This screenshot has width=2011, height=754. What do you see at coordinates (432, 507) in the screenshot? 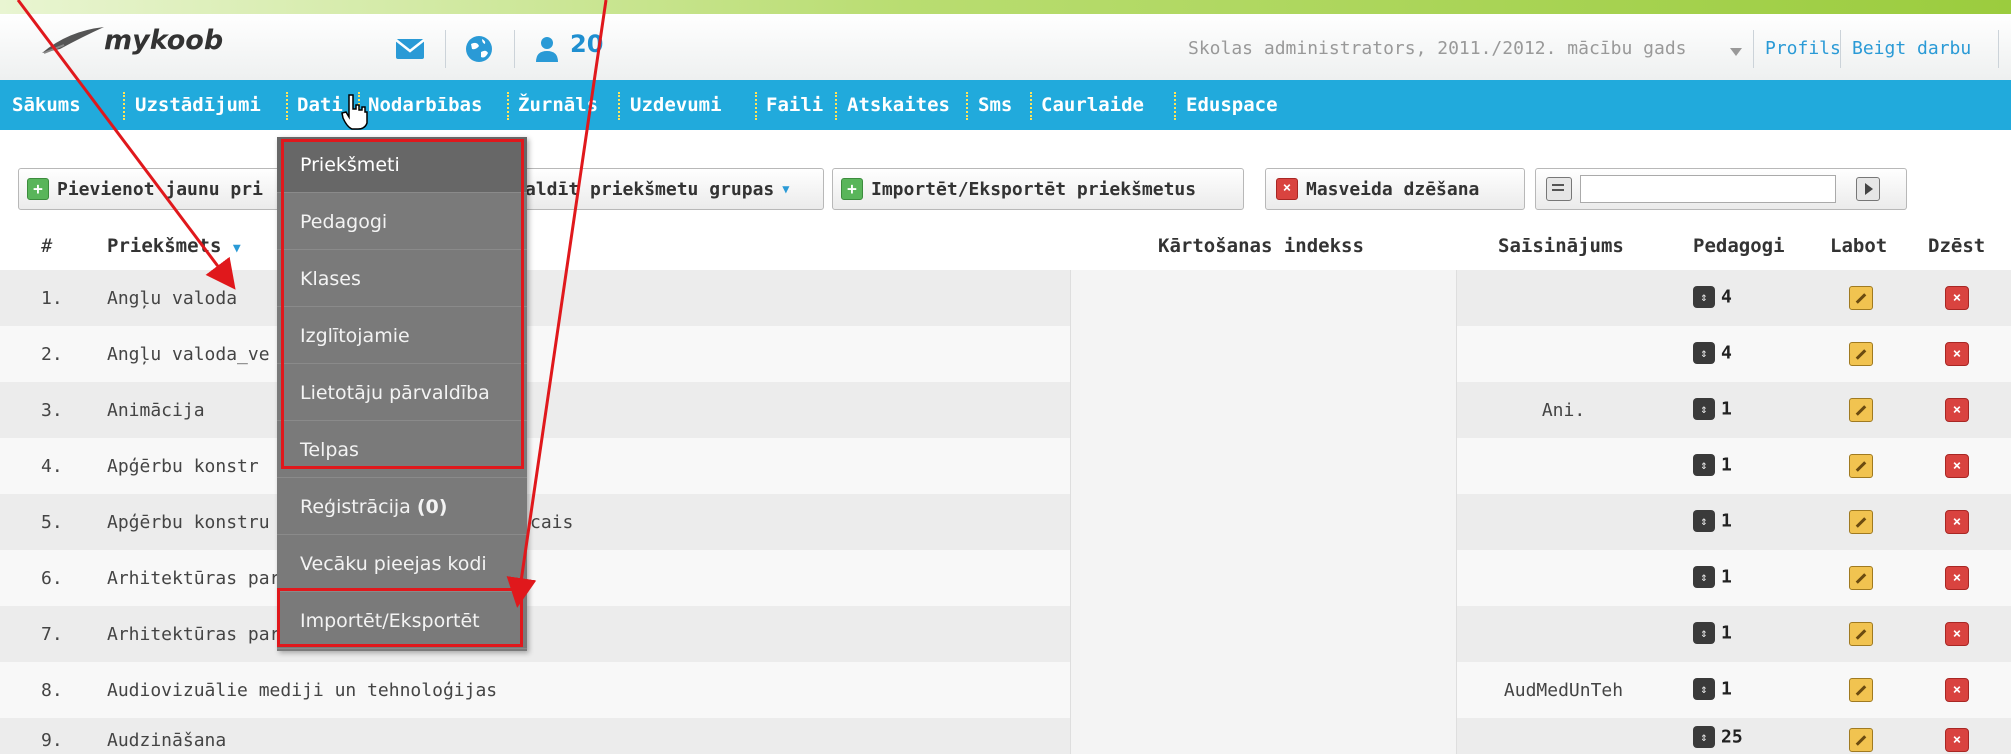
I see `registration-count: (0)` at bounding box center [432, 507].